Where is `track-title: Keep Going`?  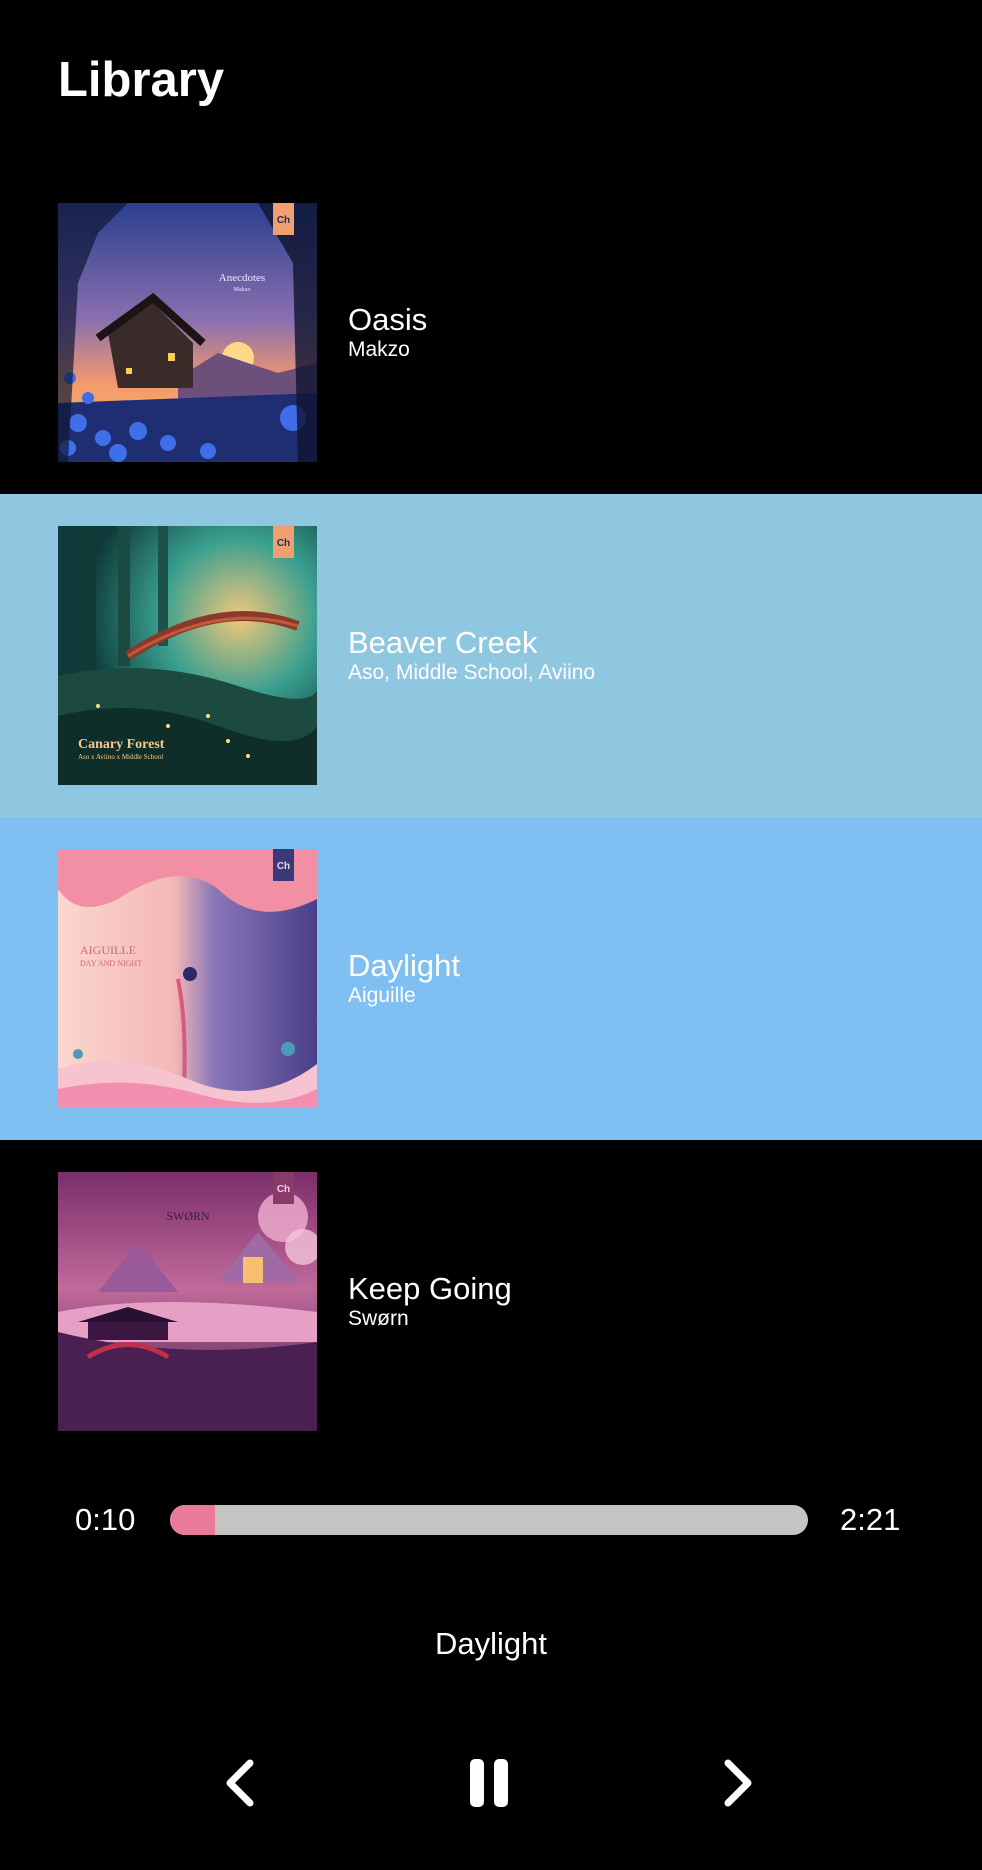
track-title: Keep Going is located at coordinates (430, 1288).